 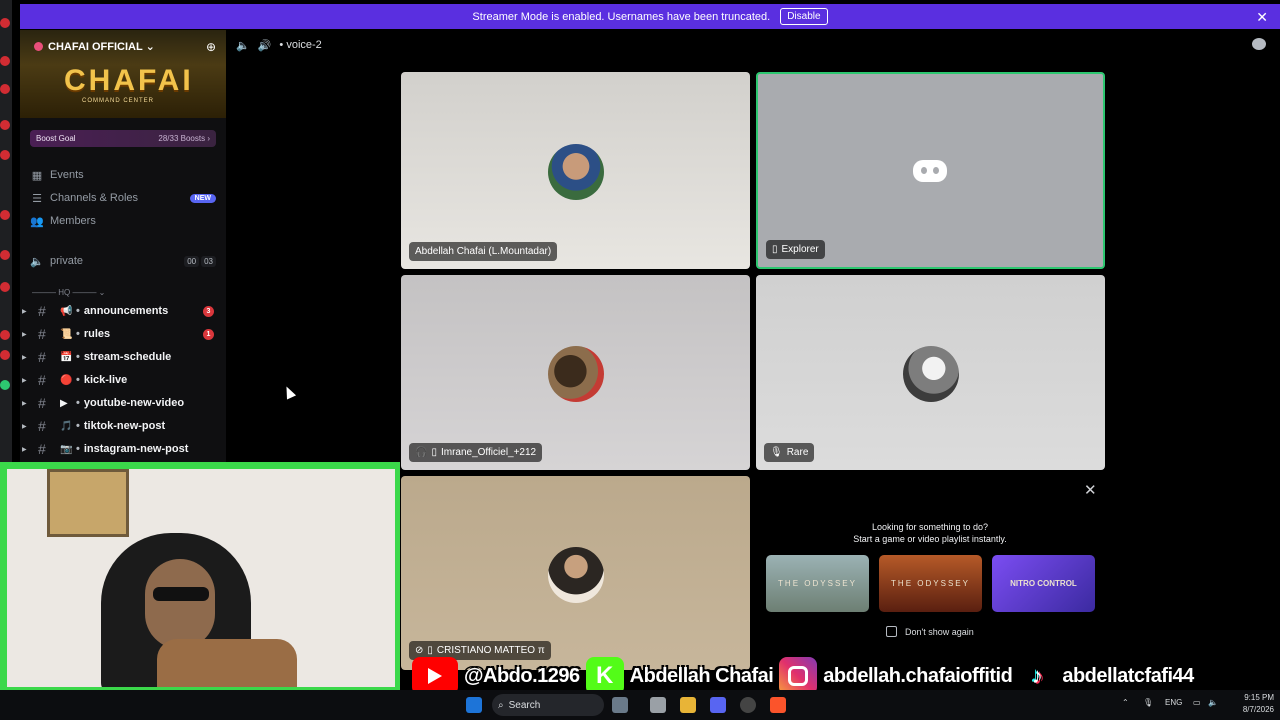 I want to click on server-name: CHAFAI OFFICIAL ⌄, so click(x=94, y=46).